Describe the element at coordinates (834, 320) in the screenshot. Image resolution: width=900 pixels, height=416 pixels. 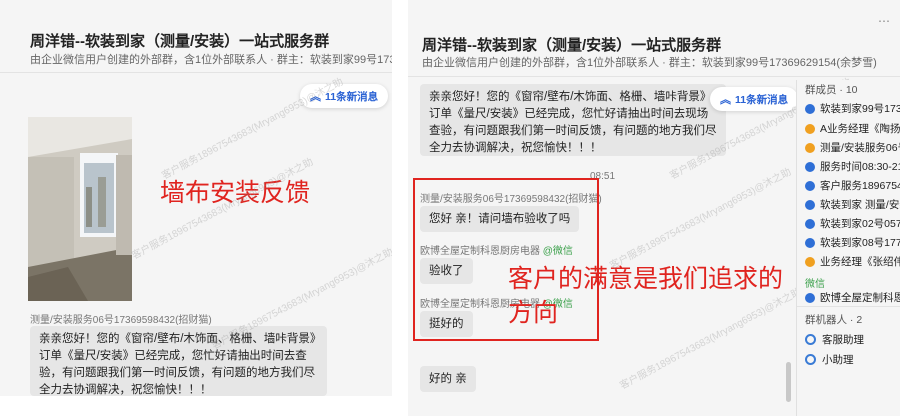
I see `robots-heading: 群机器人 · 2` at that location.